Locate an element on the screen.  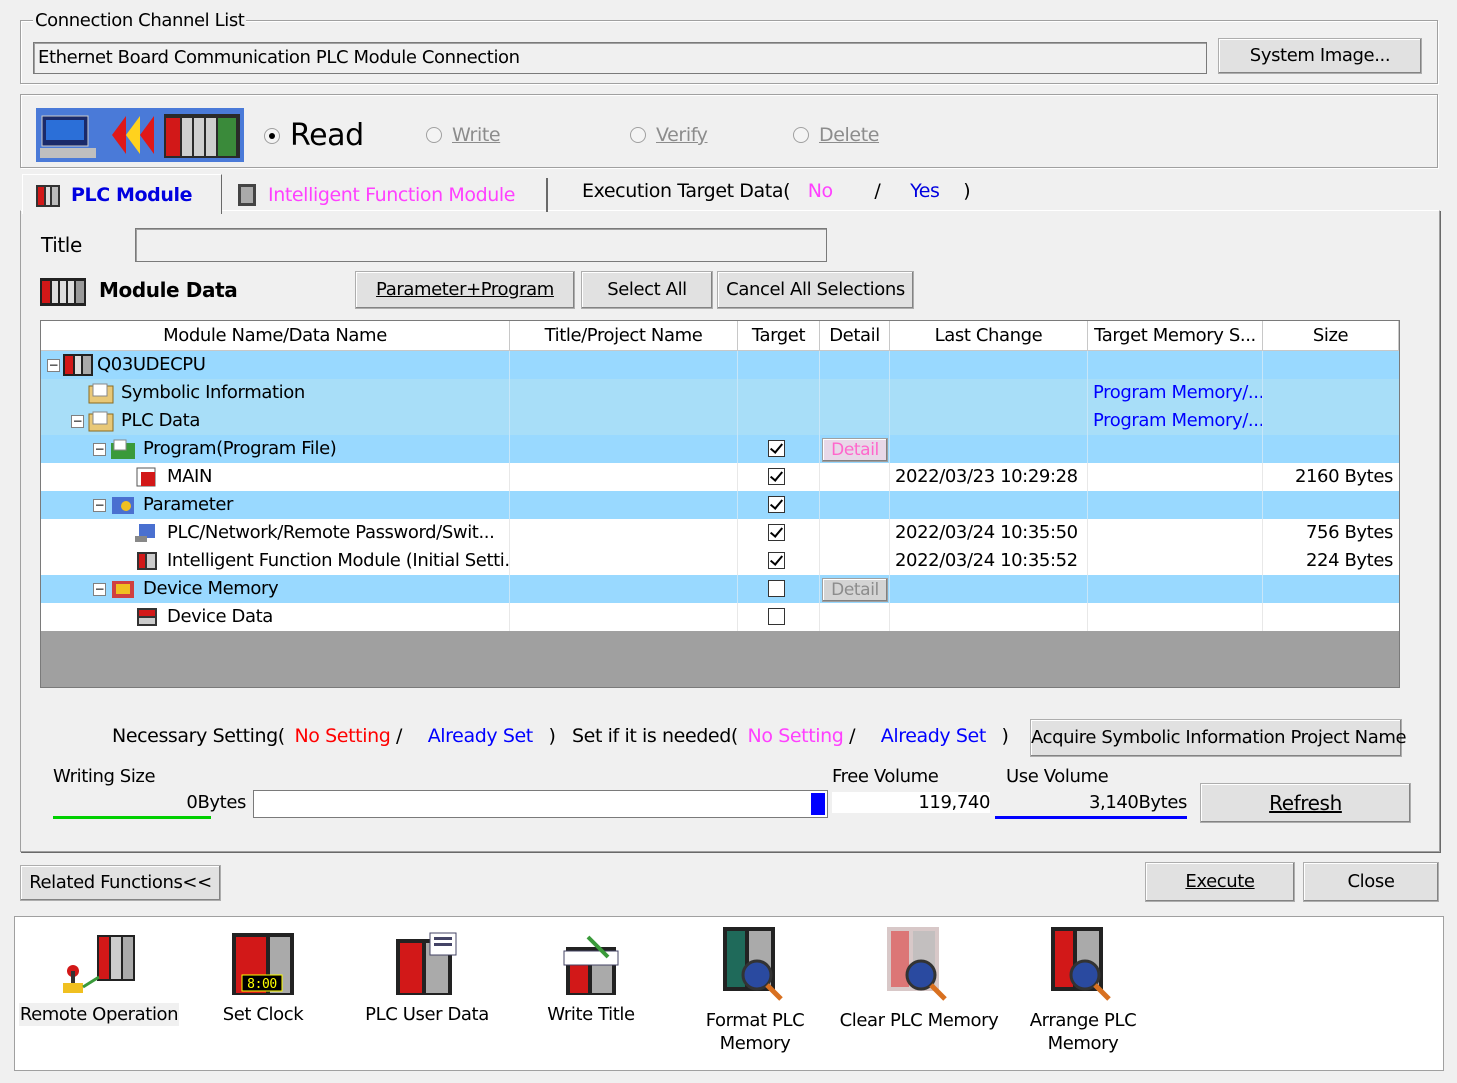
free-volume-value: 119,740 is located at coordinates (911, 802).